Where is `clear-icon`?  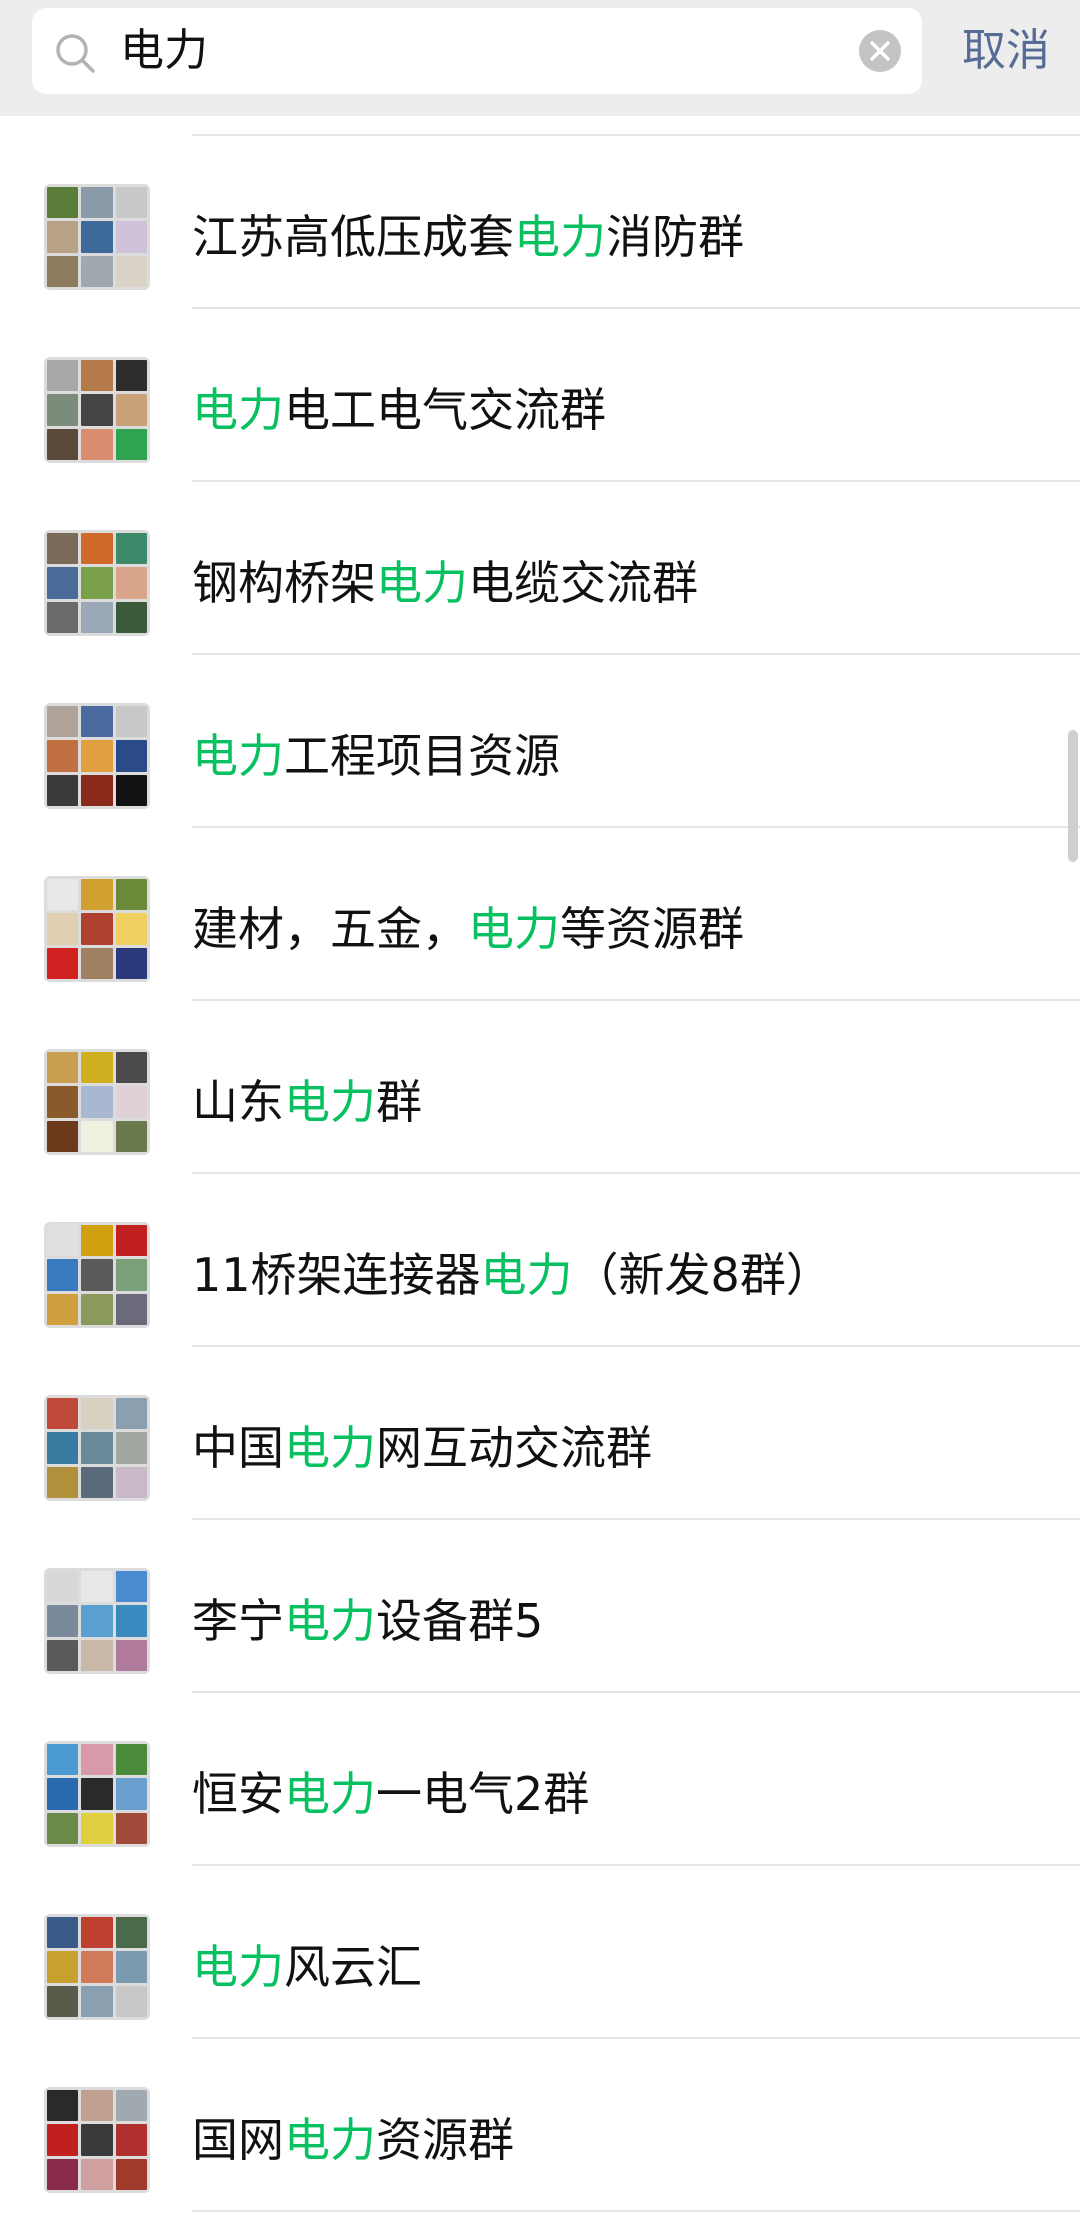 clear-icon is located at coordinates (880, 51).